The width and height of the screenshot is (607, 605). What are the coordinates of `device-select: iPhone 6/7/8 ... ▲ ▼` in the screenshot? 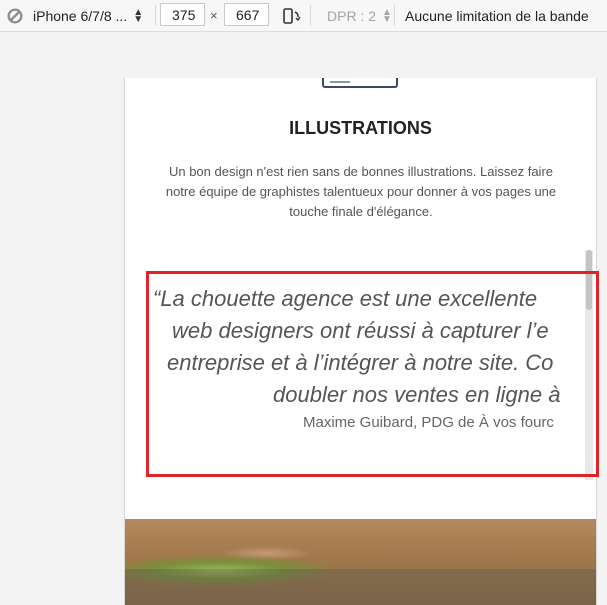 It's located at (88, 15).